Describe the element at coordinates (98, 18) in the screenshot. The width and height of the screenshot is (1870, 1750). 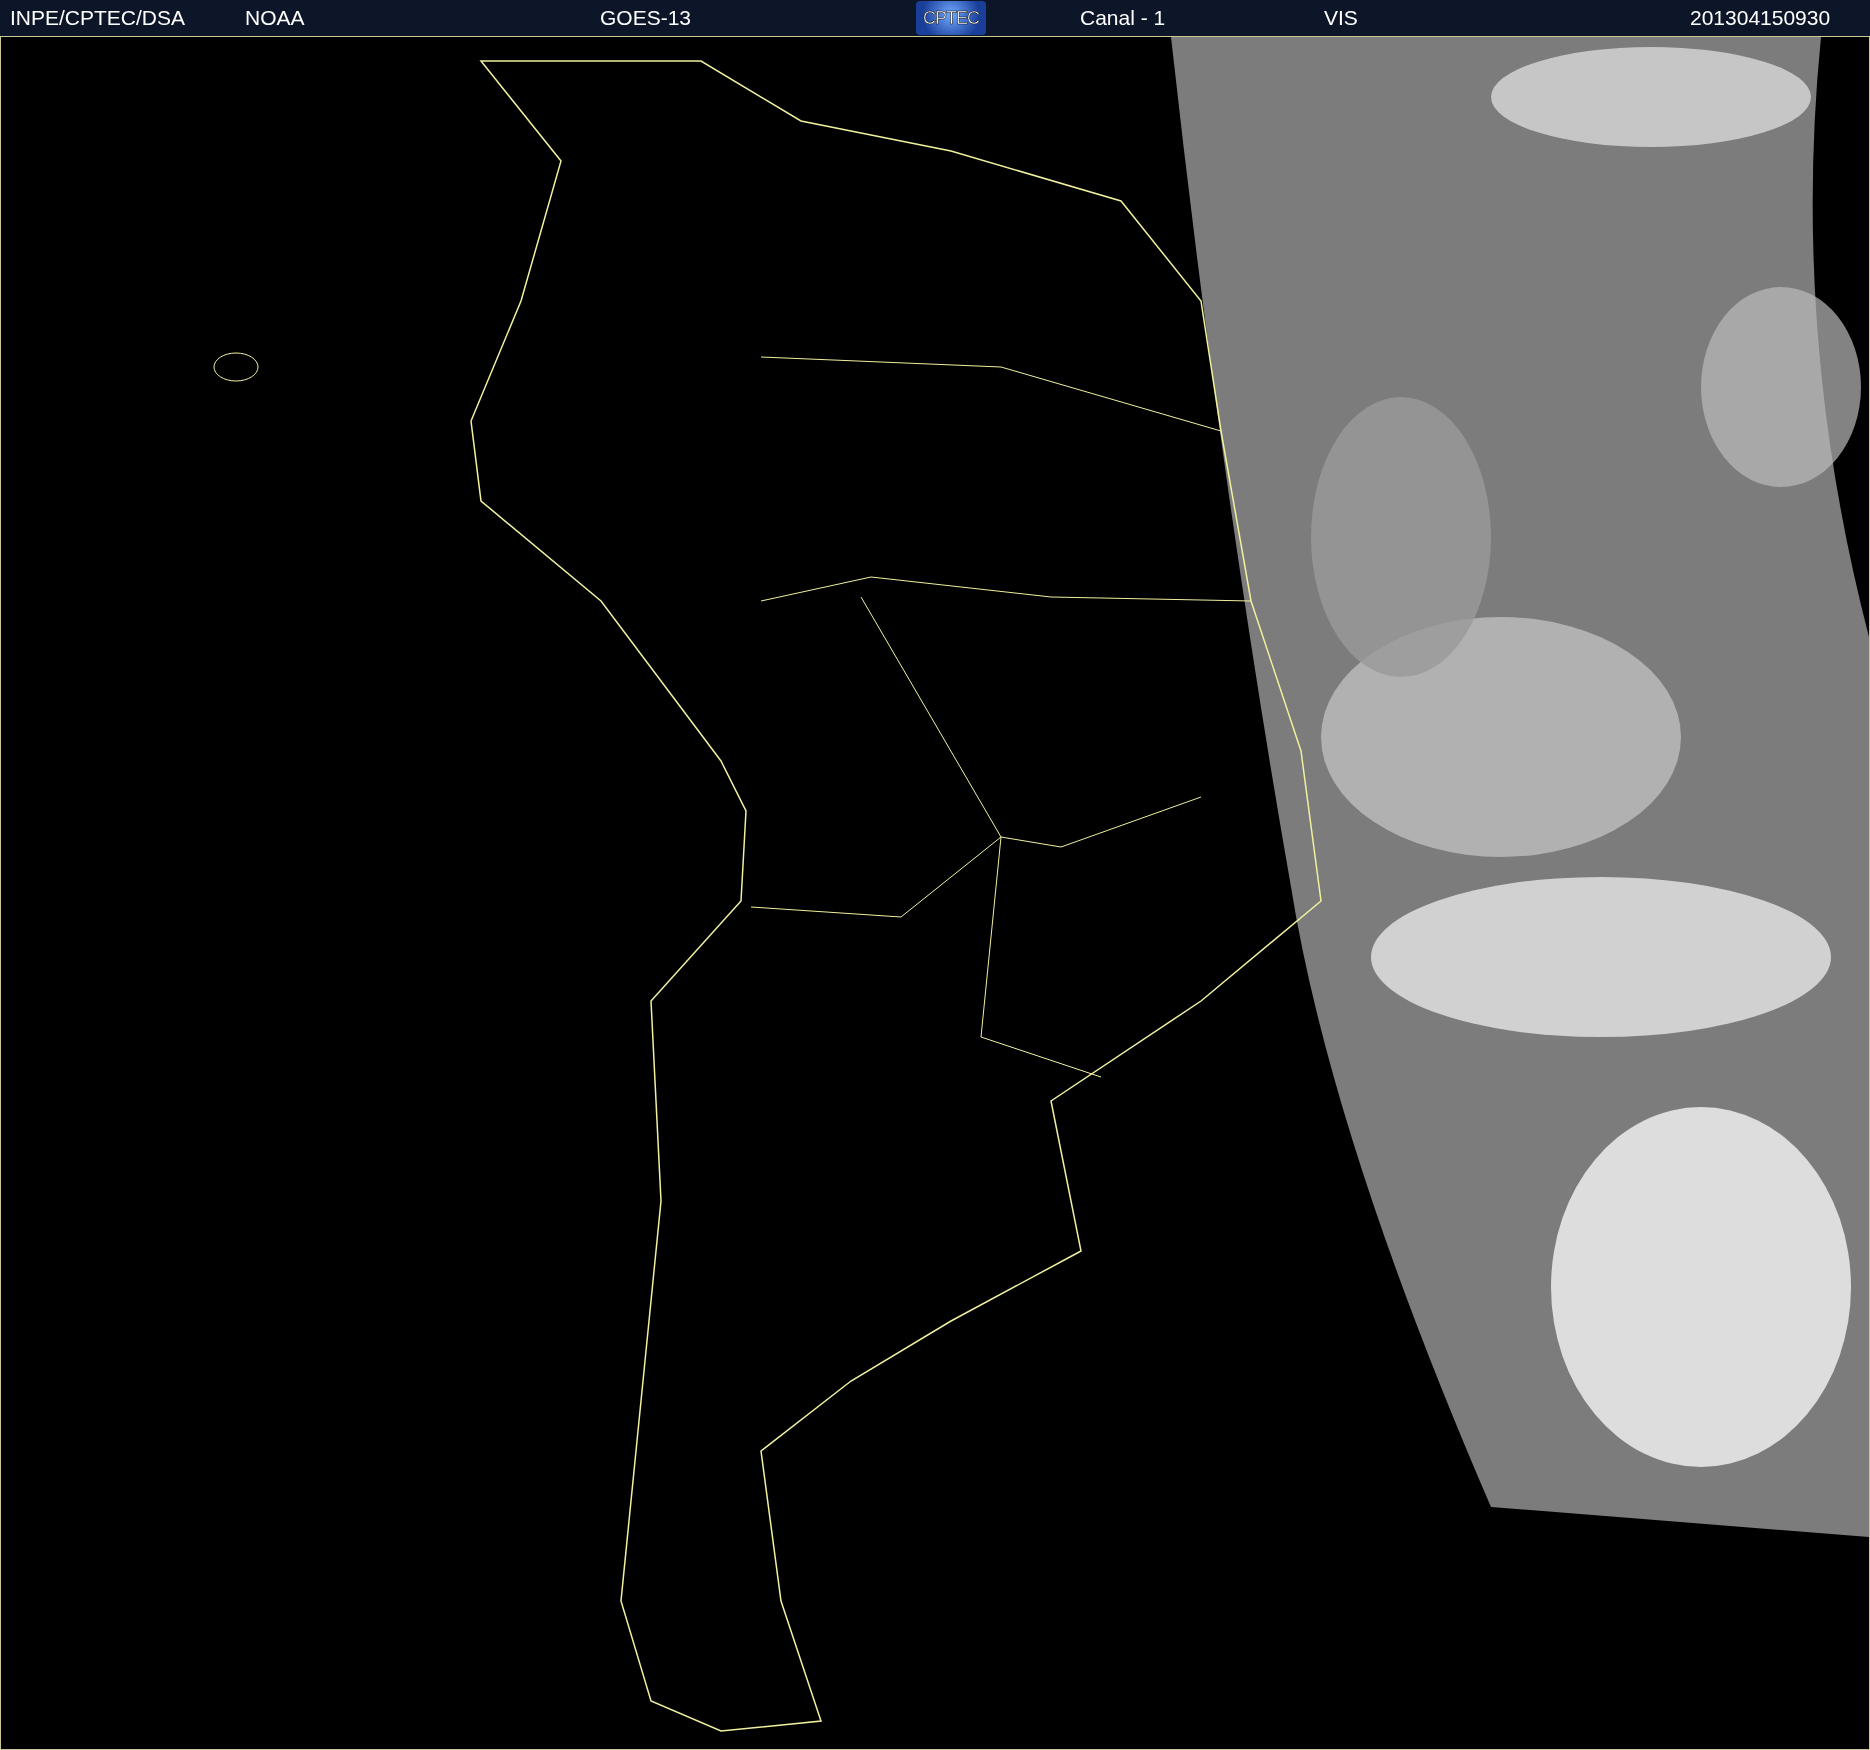
I see `source-label: INPE/CPTEC/DSA` at that location.